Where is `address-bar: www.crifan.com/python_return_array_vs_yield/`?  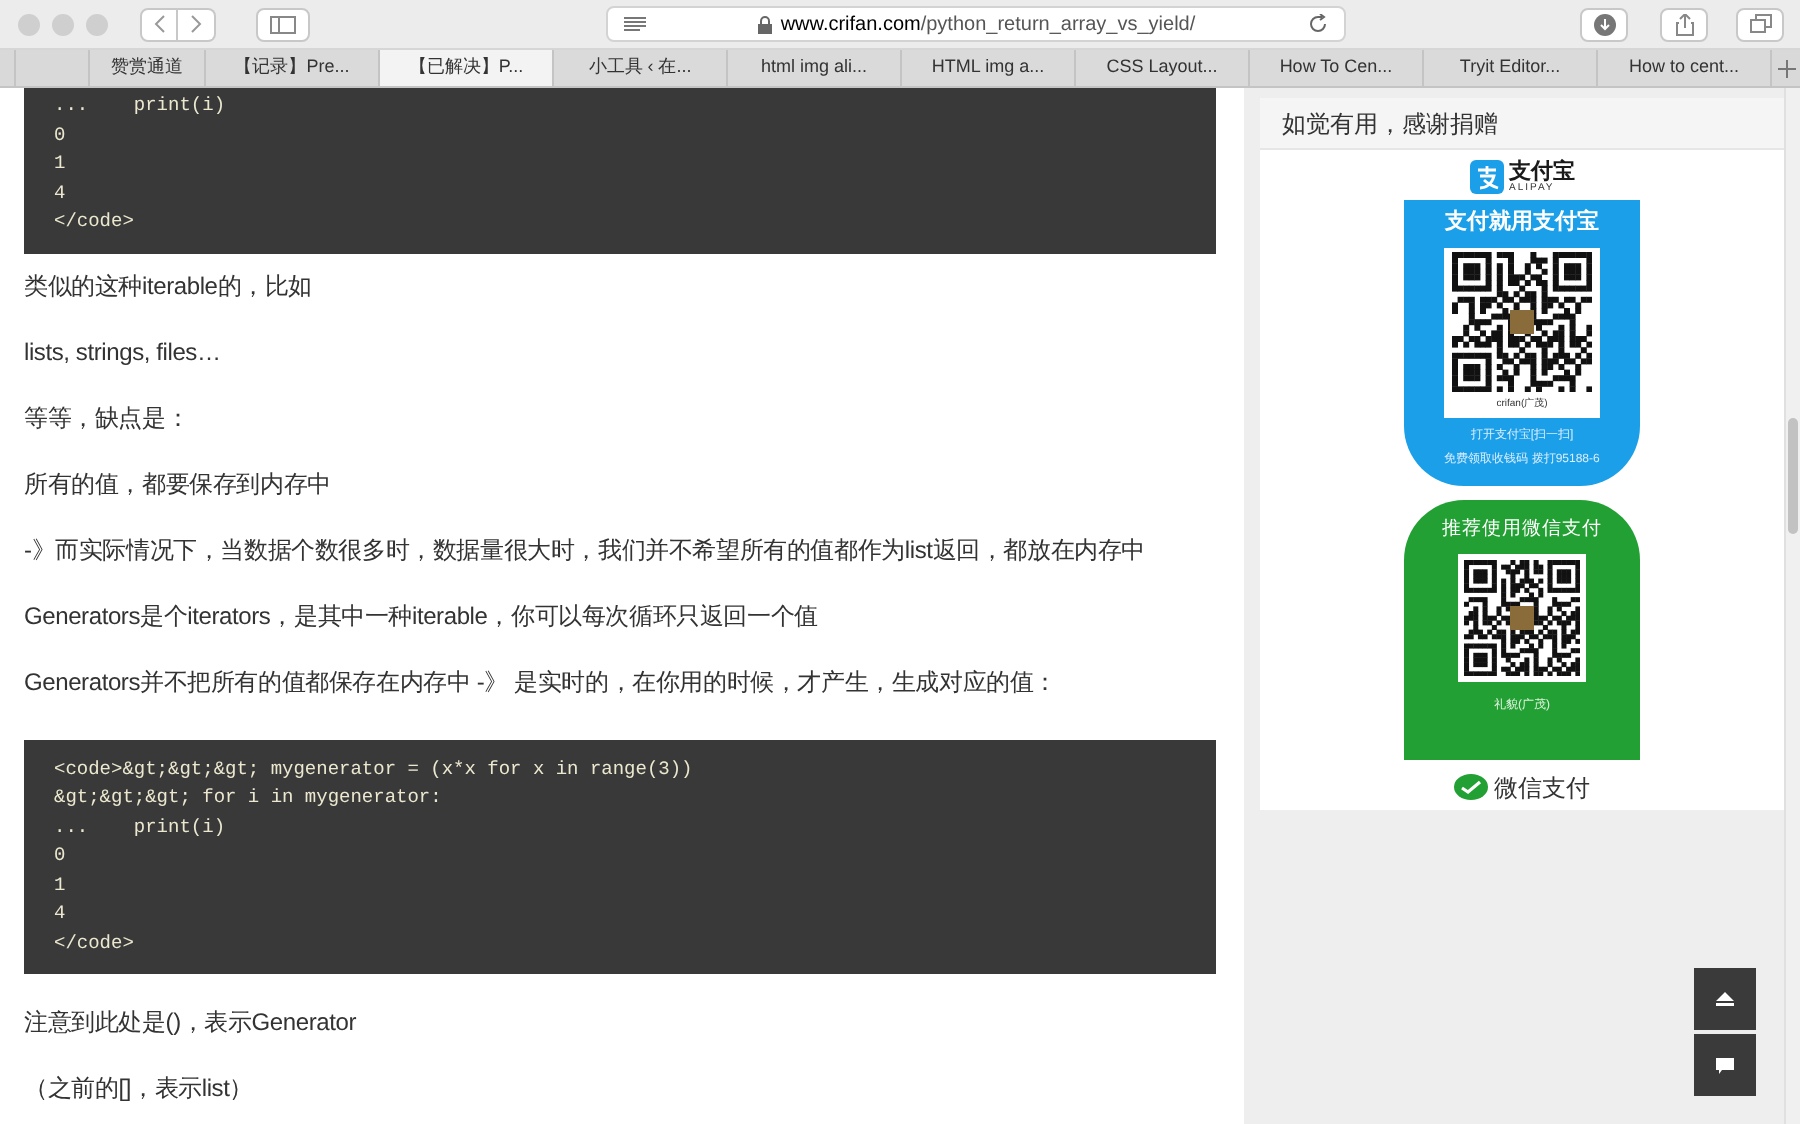 address-bar: www.crifan.com/python_return_array_vs_yield/ is located at coordinates (976, 24).